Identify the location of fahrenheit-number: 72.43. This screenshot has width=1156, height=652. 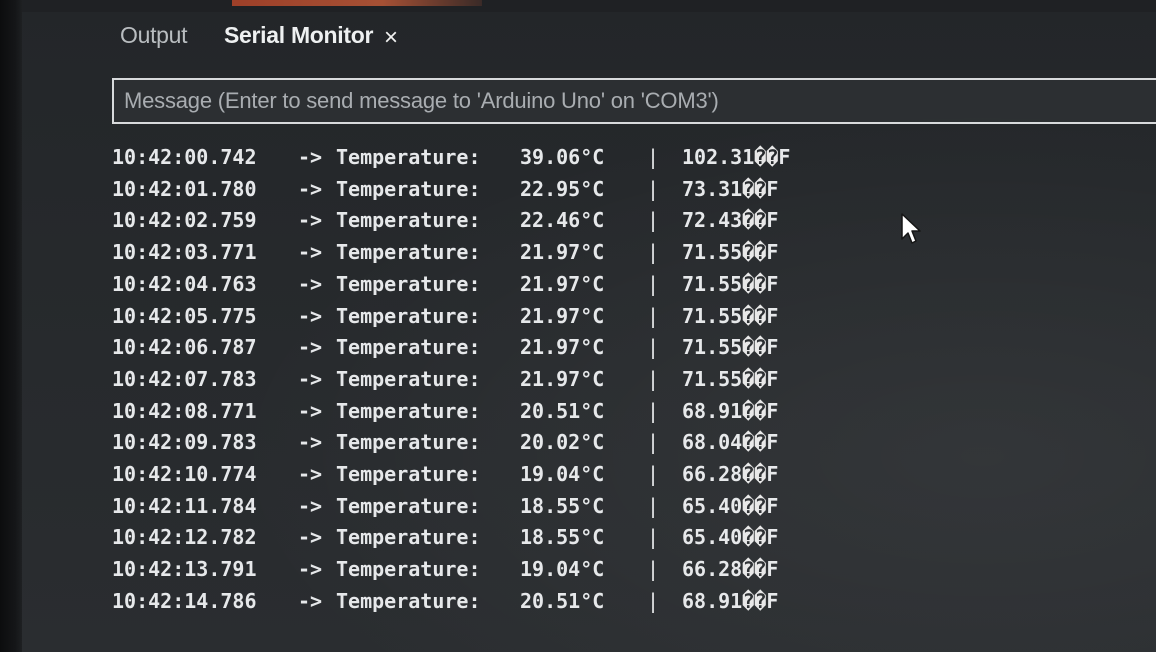
(712, 220).